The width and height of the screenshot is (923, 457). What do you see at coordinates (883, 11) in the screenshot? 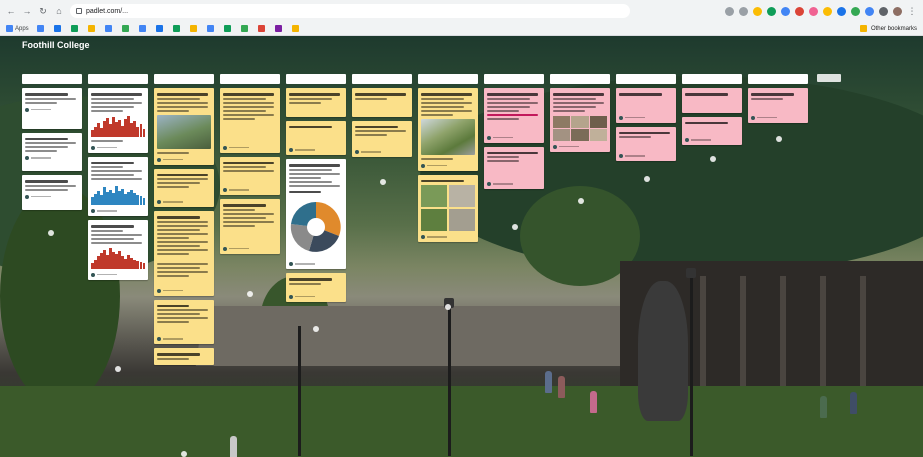
I see `puzzle-icon` at bounding box center [883, 11].